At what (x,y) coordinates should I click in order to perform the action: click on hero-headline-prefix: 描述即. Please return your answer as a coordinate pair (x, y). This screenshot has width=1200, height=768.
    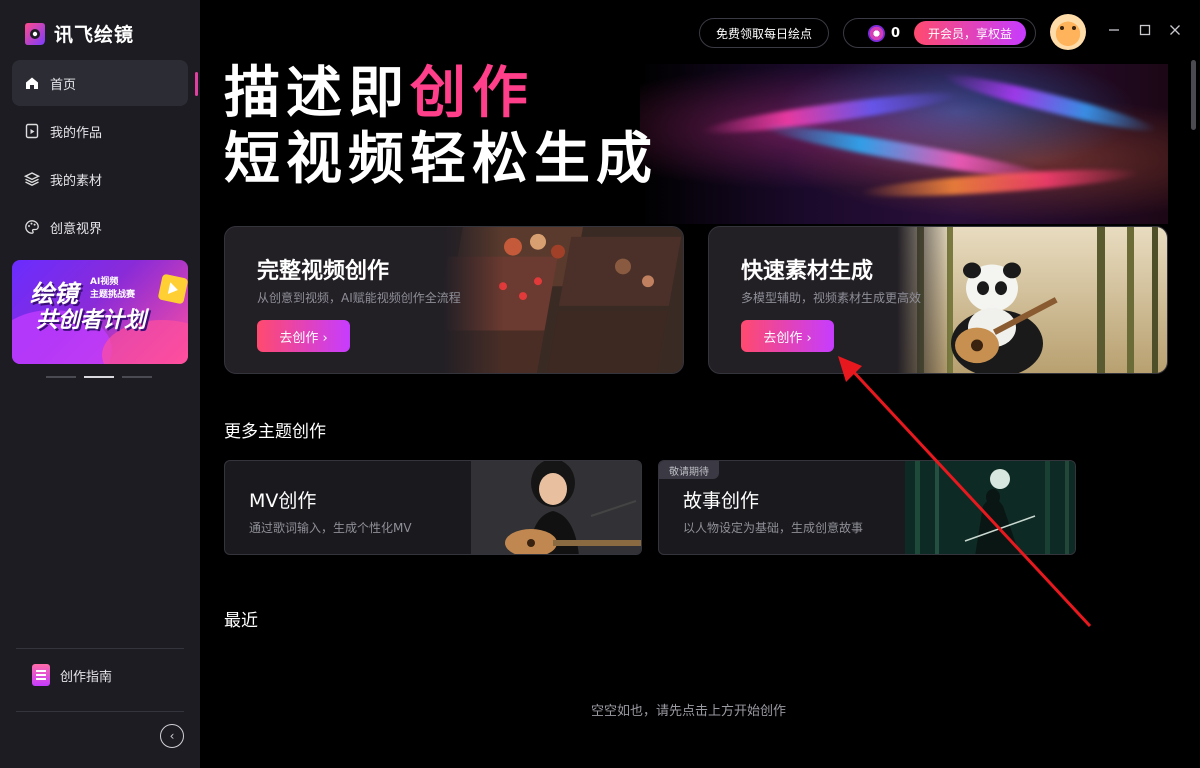
    Looking at the image, I should click on (317, 93).